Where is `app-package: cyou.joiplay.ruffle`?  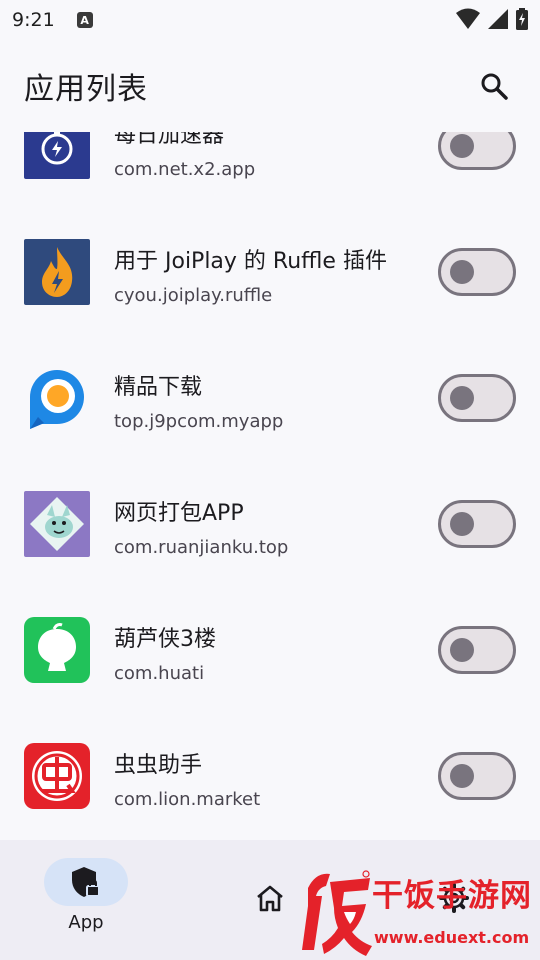
app-package: cyou.joiplay.ruffle is located at coordinates (193, 295).